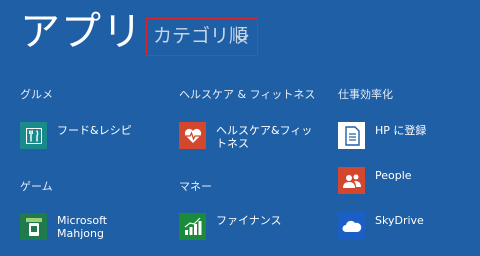 The height and width of the screenshot is (256, 480). Describe the element at coordinates (242, 38) in the screenshot. I see `chevron-down-icon` at that location.